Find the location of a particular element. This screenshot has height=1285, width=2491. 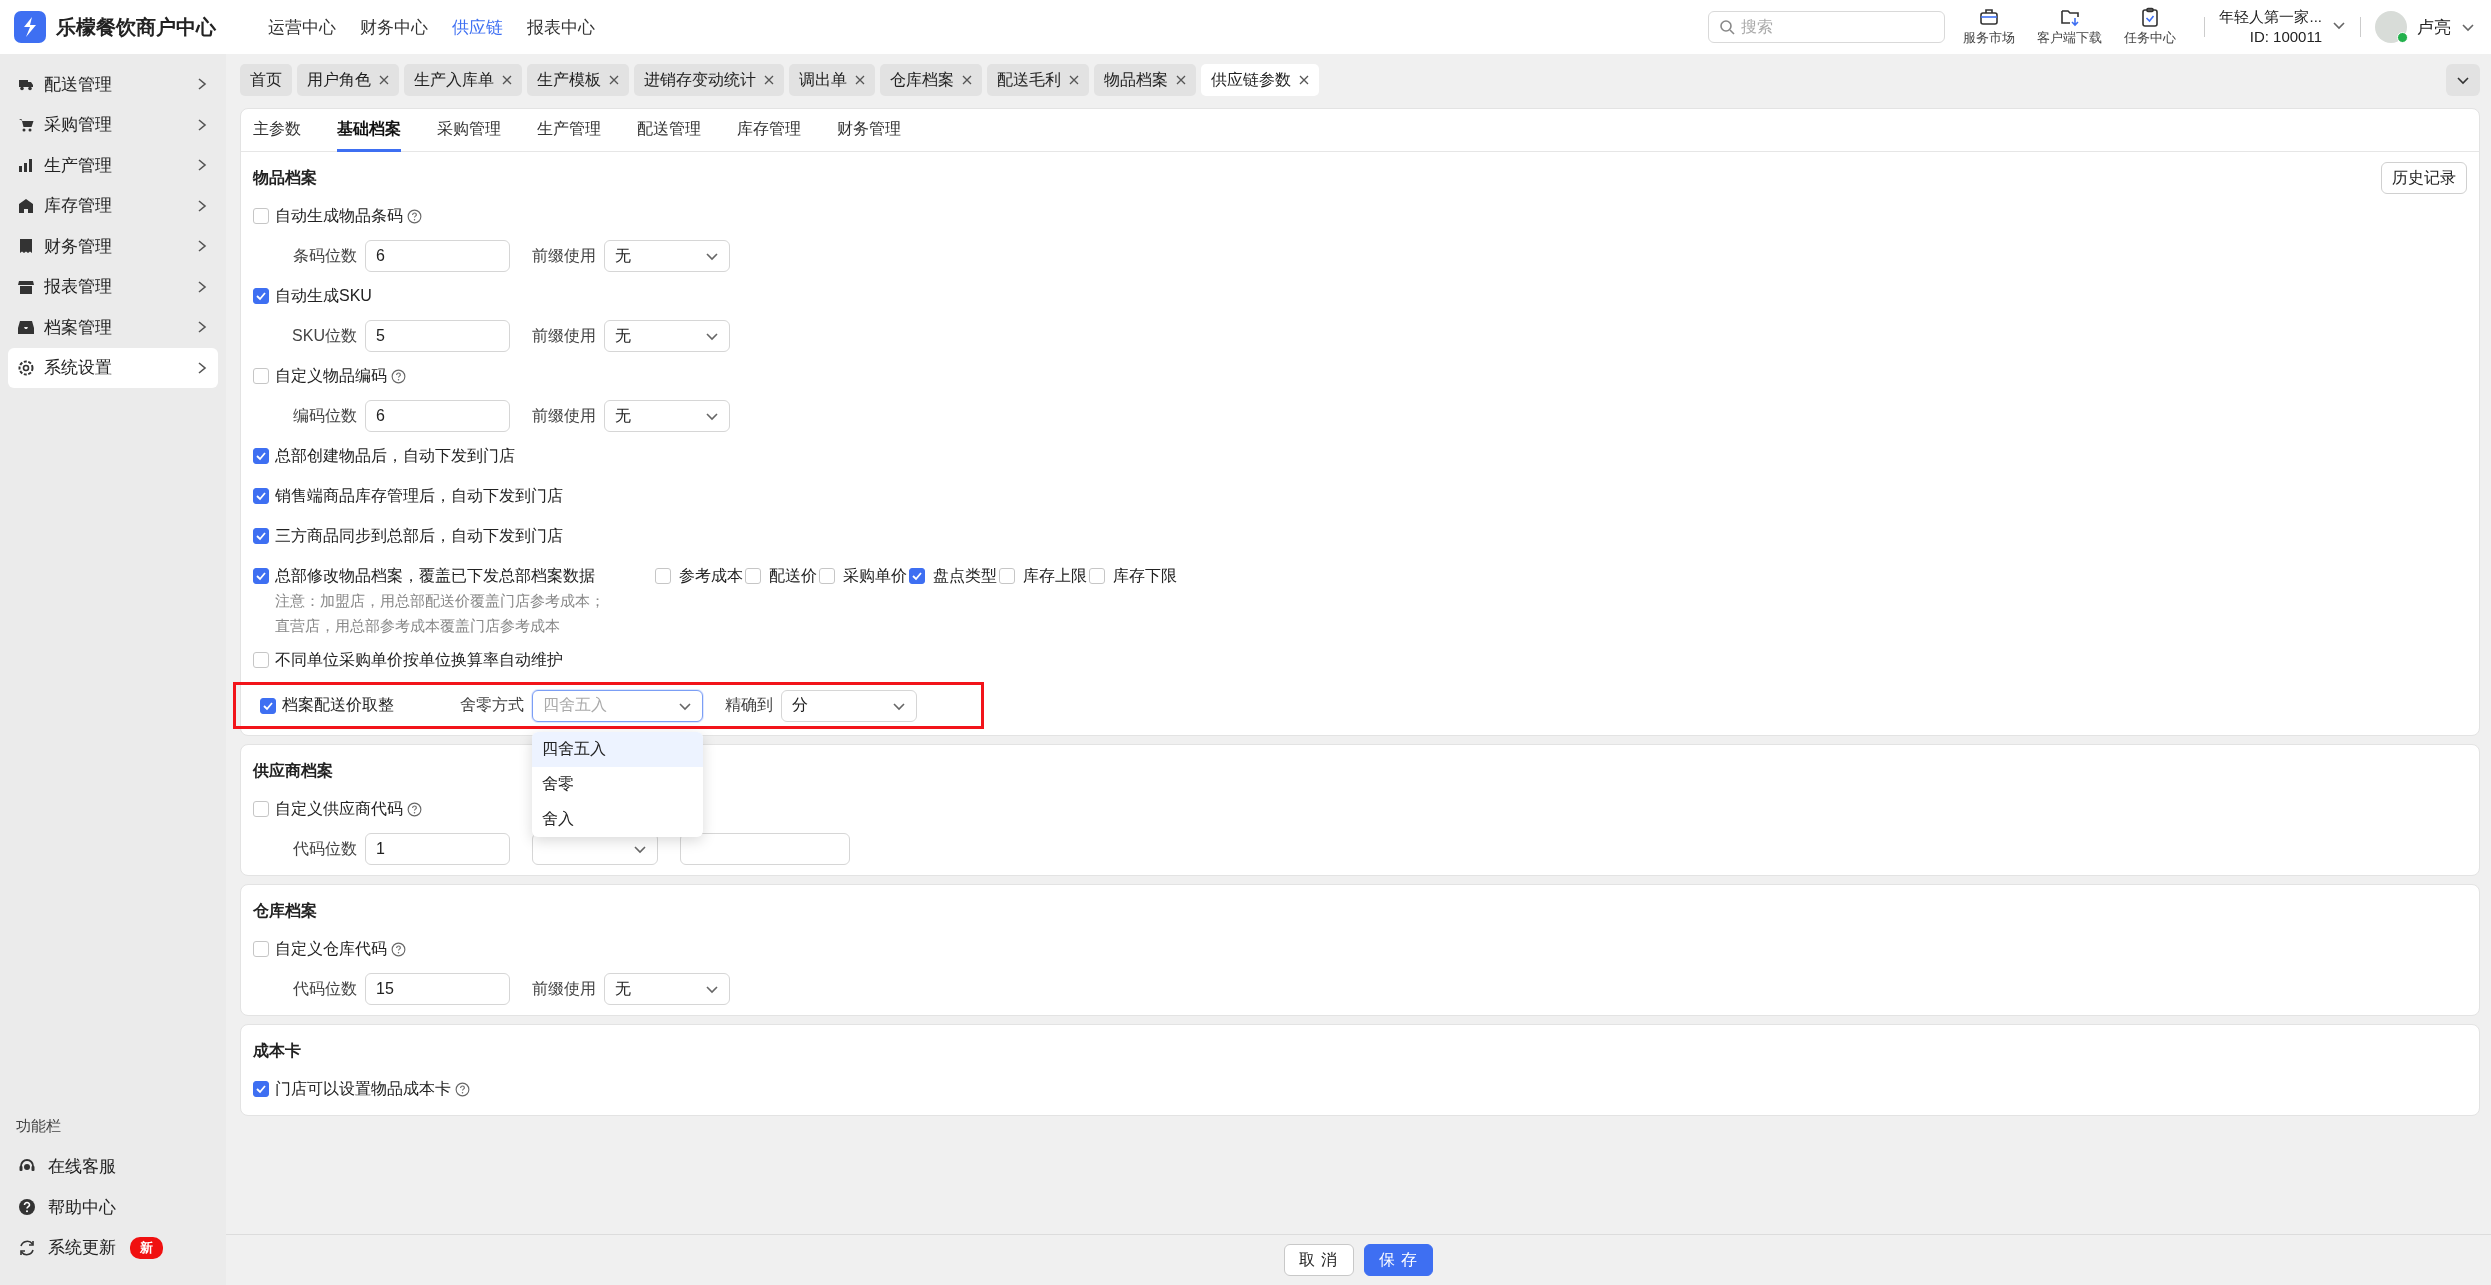

text-field: 1 is located at coordinates (437, 849).